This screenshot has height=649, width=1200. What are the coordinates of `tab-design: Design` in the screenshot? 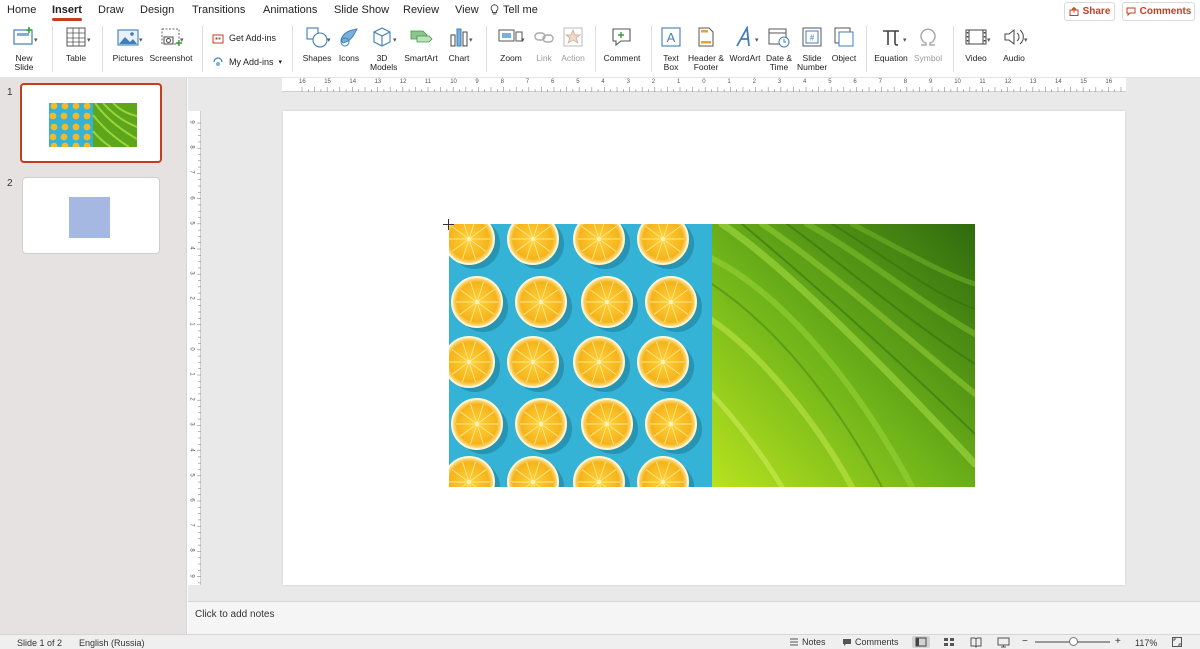 It's located at (157, 10).